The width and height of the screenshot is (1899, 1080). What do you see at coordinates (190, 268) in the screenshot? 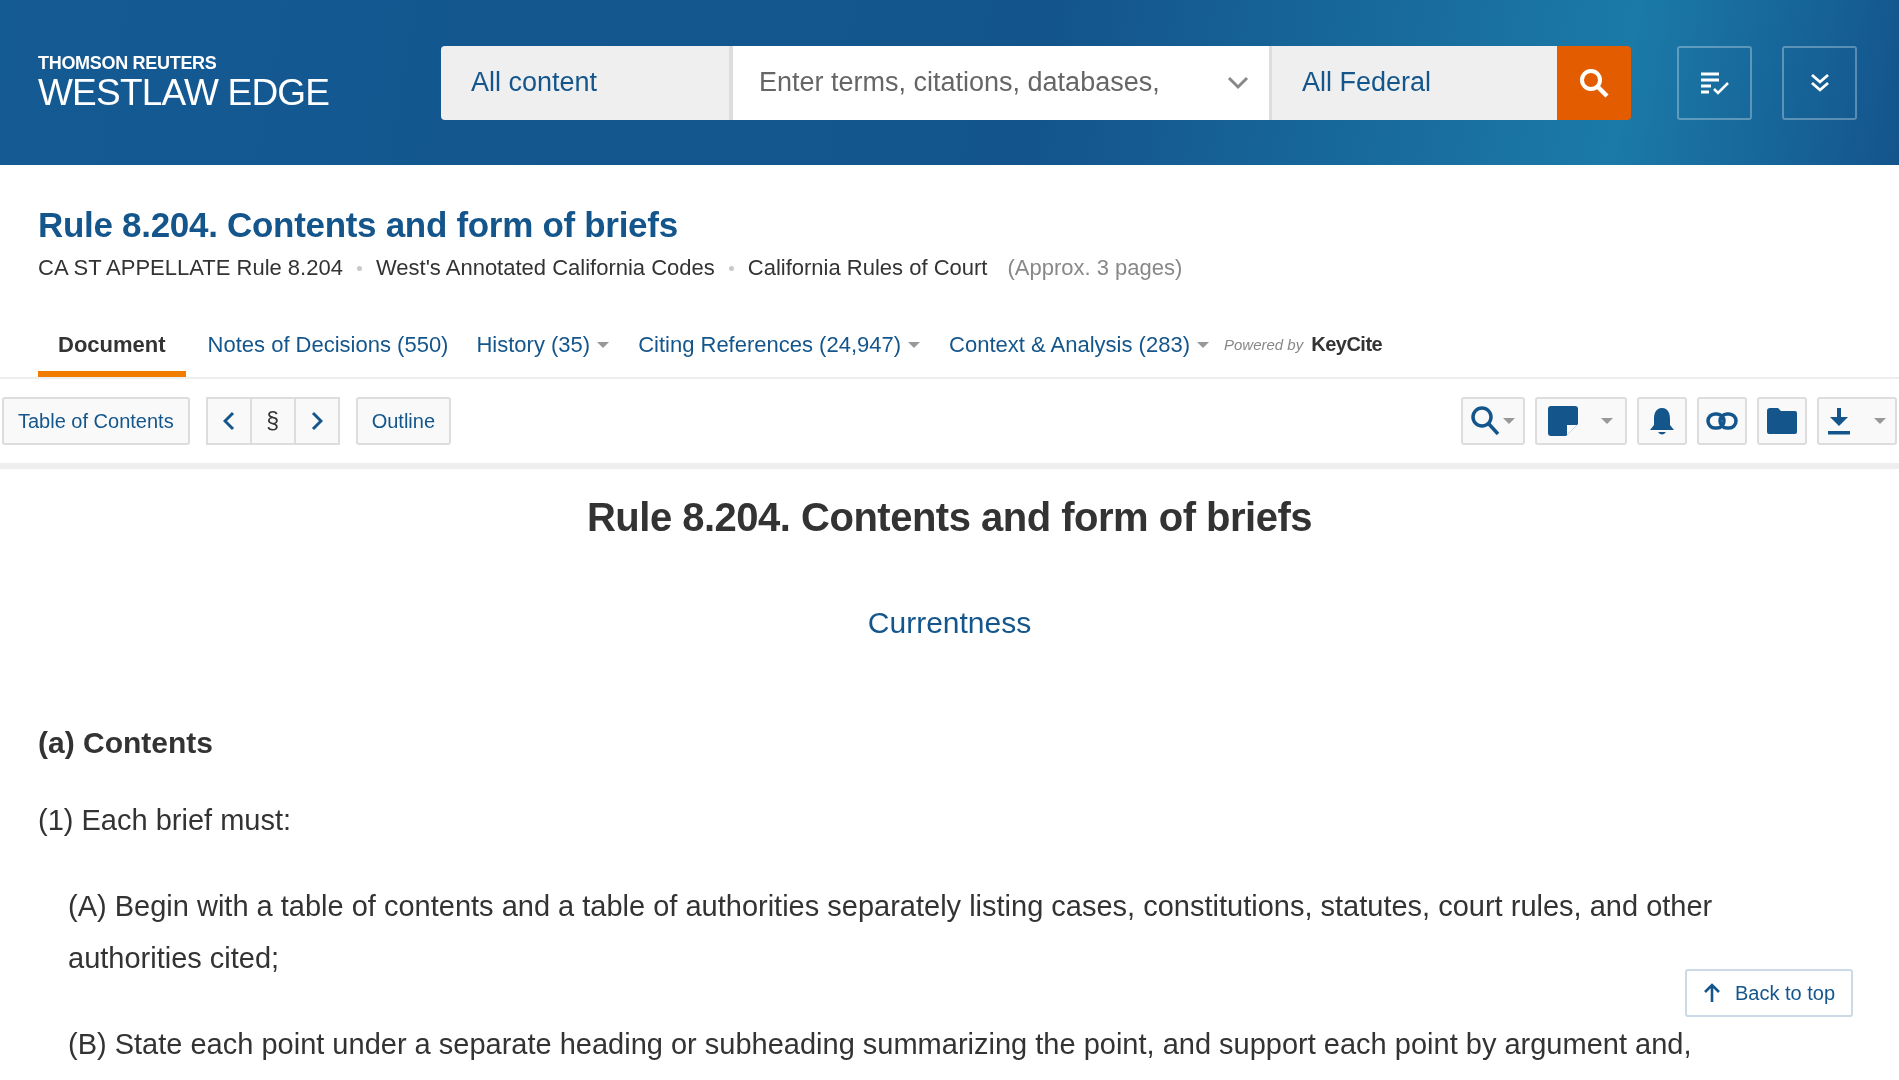
I see `citation-text: CA ST APPELLATE Rule 8.204` at bounding box center [190, 268].